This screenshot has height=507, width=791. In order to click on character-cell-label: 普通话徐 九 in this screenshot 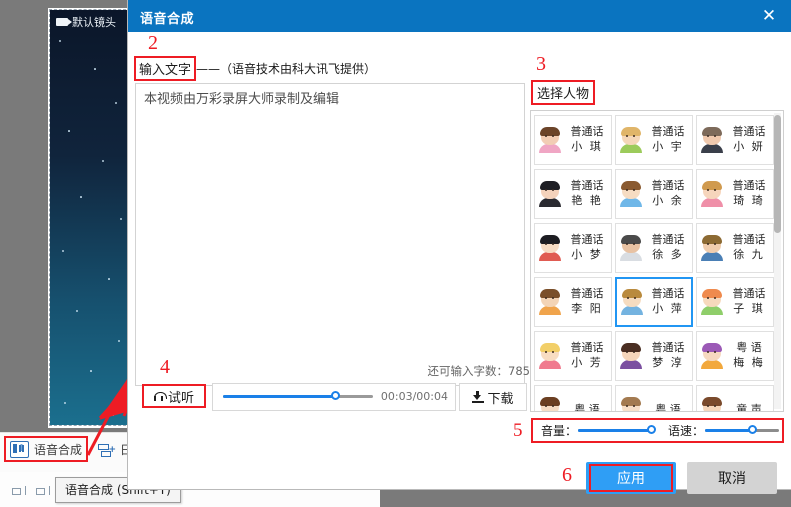, I will do `click(750, 248)`.